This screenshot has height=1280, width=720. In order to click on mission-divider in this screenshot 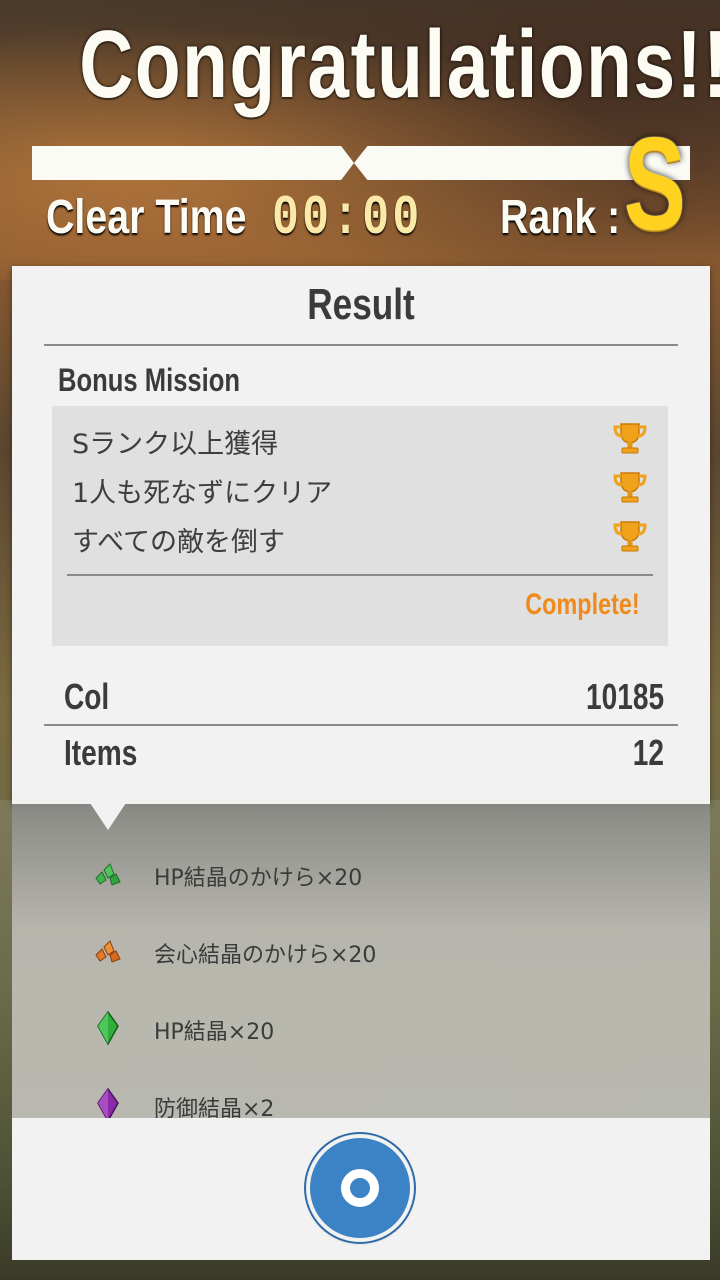, I will do `click(360, 575)`.